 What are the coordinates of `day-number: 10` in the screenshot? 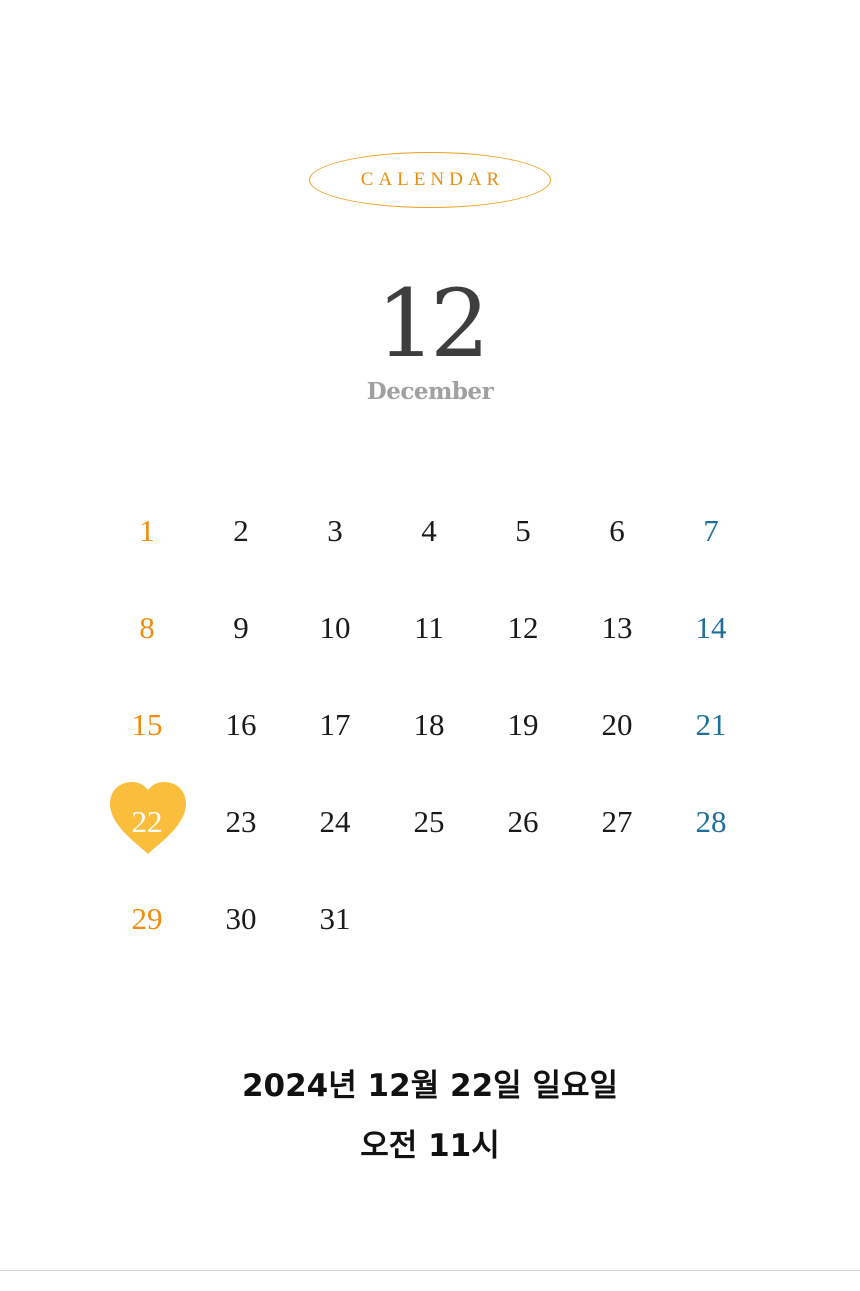 It's located at (335, 627).